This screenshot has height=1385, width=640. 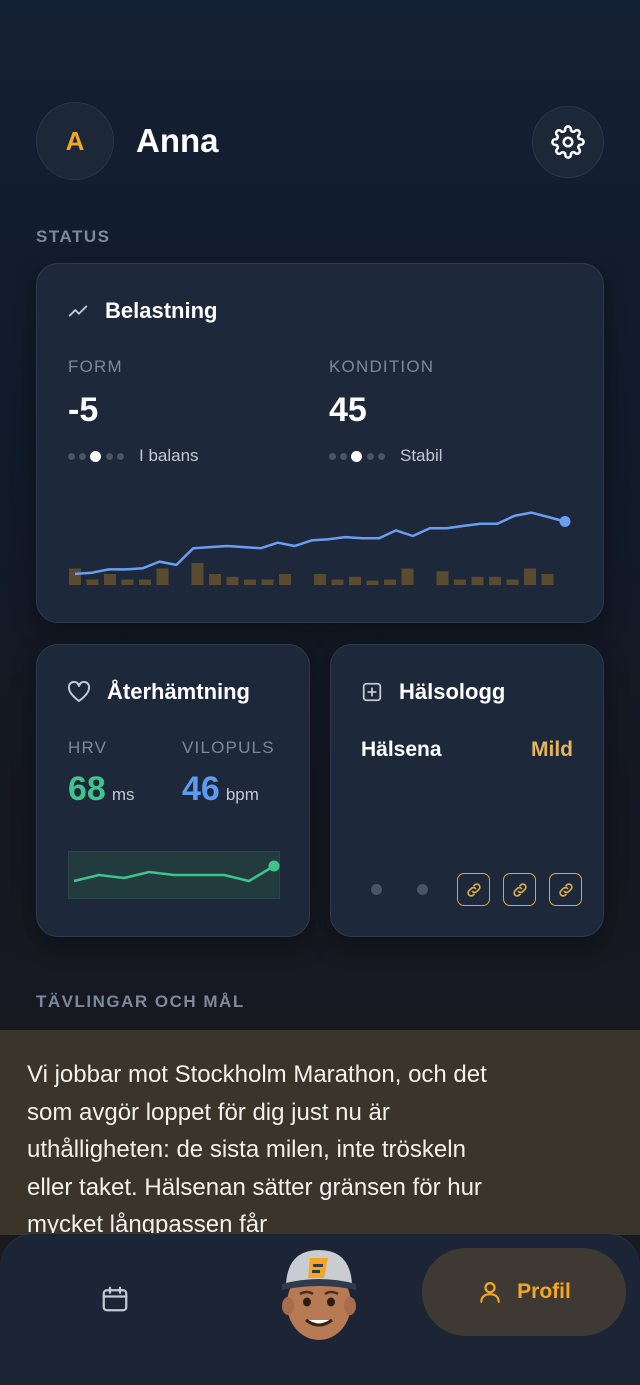 I want to click on avatar-initial: A, so click(x=75, y=140).